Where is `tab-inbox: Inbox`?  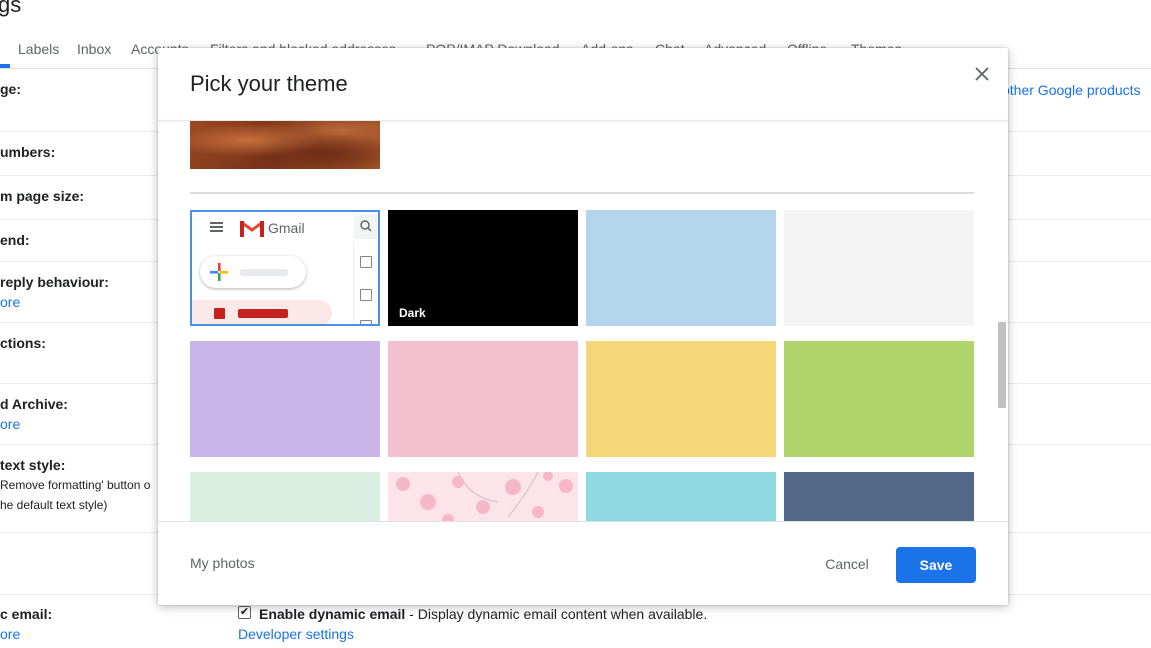 tab-inbox: Inbox is located at coordinates (94, 49).